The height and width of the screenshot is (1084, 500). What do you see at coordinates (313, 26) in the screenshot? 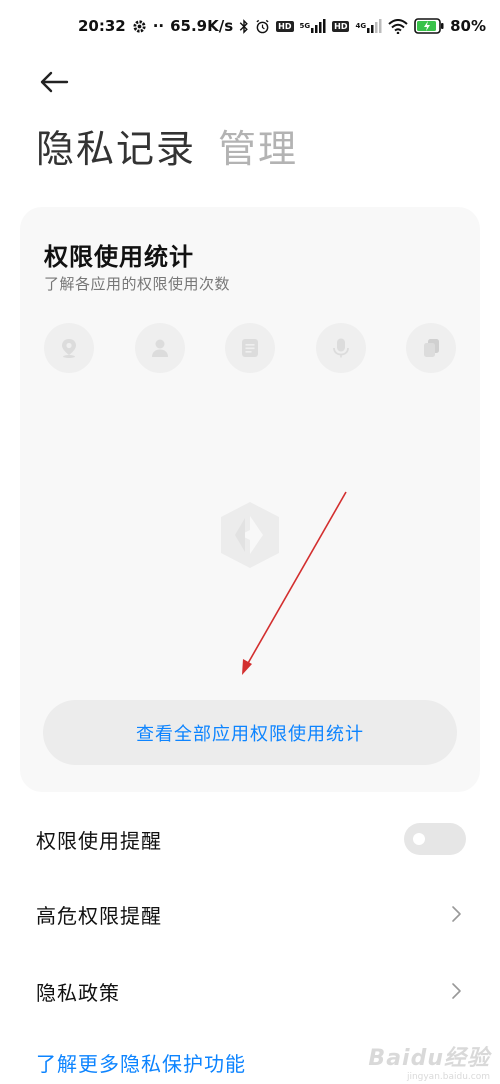
I see `signal-5g-icon: 5G` at bounding box center [313, 26].